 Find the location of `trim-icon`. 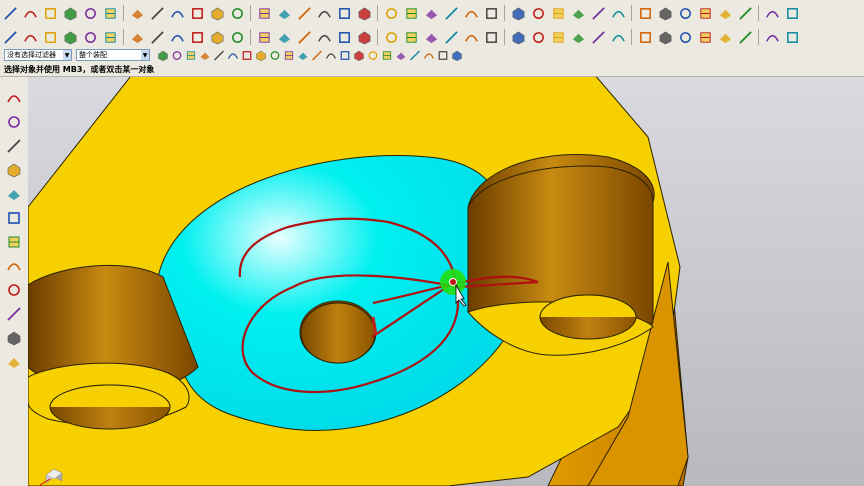

trim-icon is located at coordinates (284, 13).